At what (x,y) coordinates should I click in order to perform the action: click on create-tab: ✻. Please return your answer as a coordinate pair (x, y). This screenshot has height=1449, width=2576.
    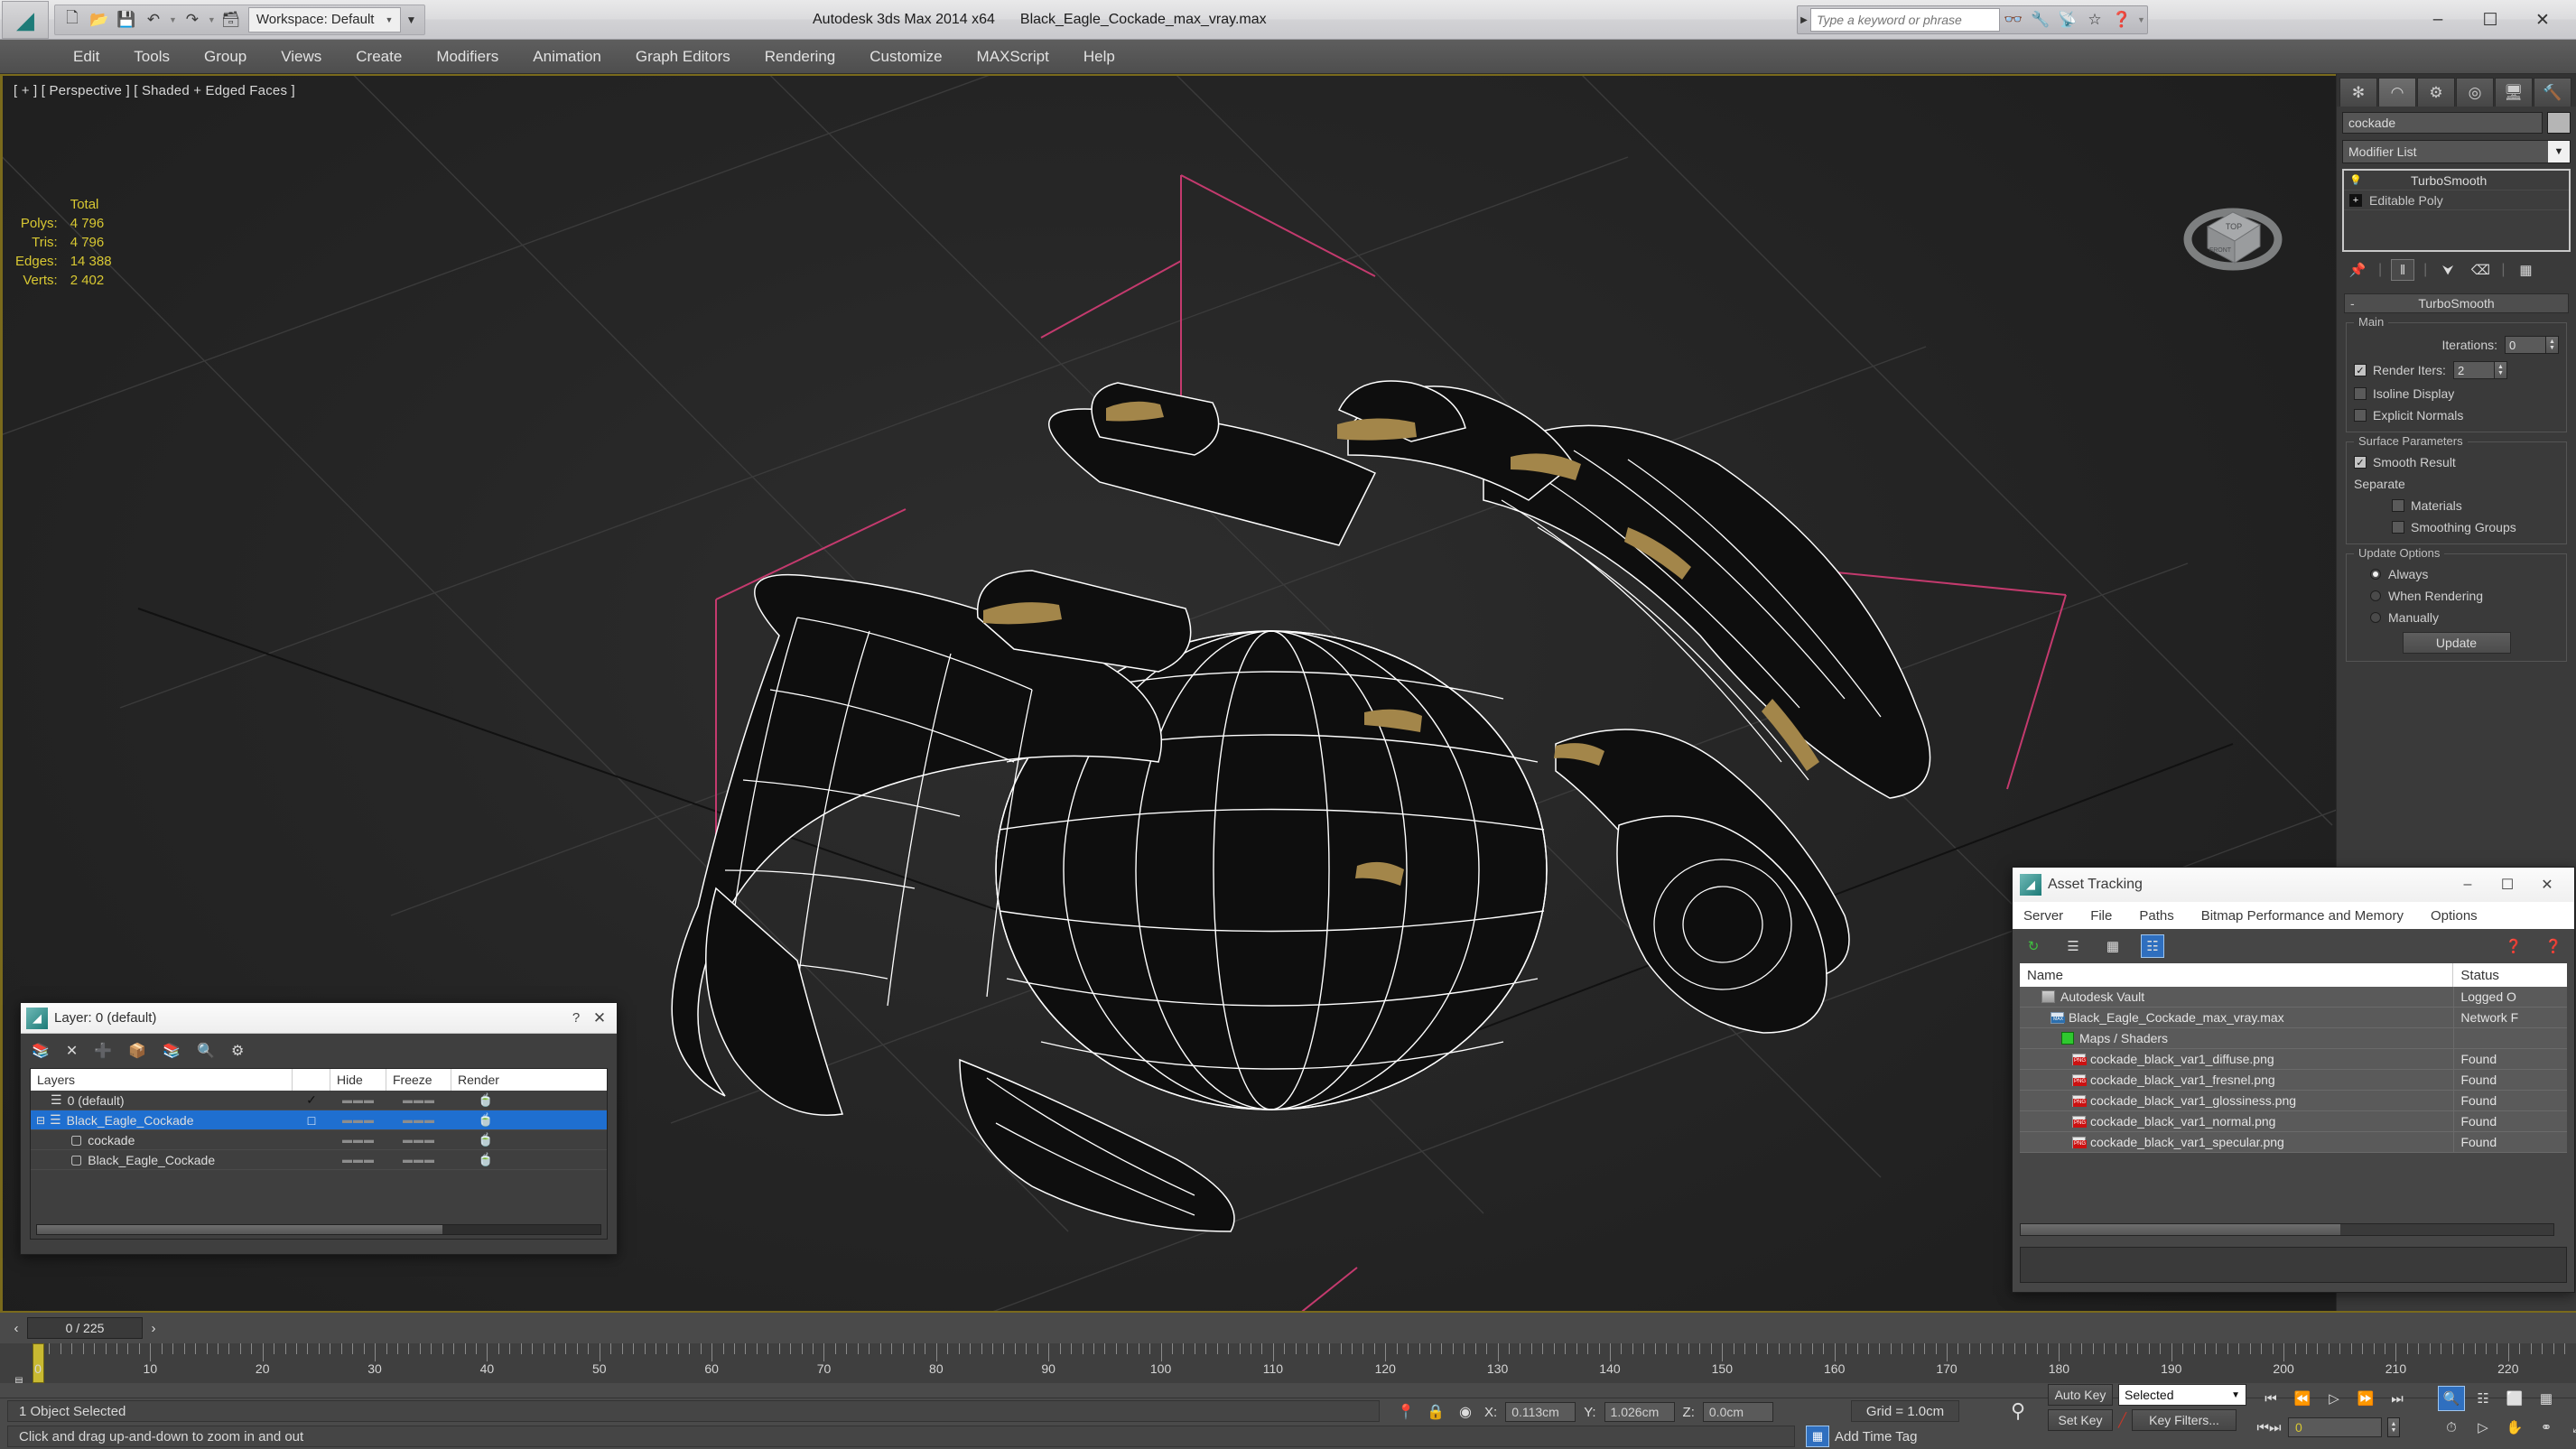
    Looking at the image, I should click on (2358, 92).